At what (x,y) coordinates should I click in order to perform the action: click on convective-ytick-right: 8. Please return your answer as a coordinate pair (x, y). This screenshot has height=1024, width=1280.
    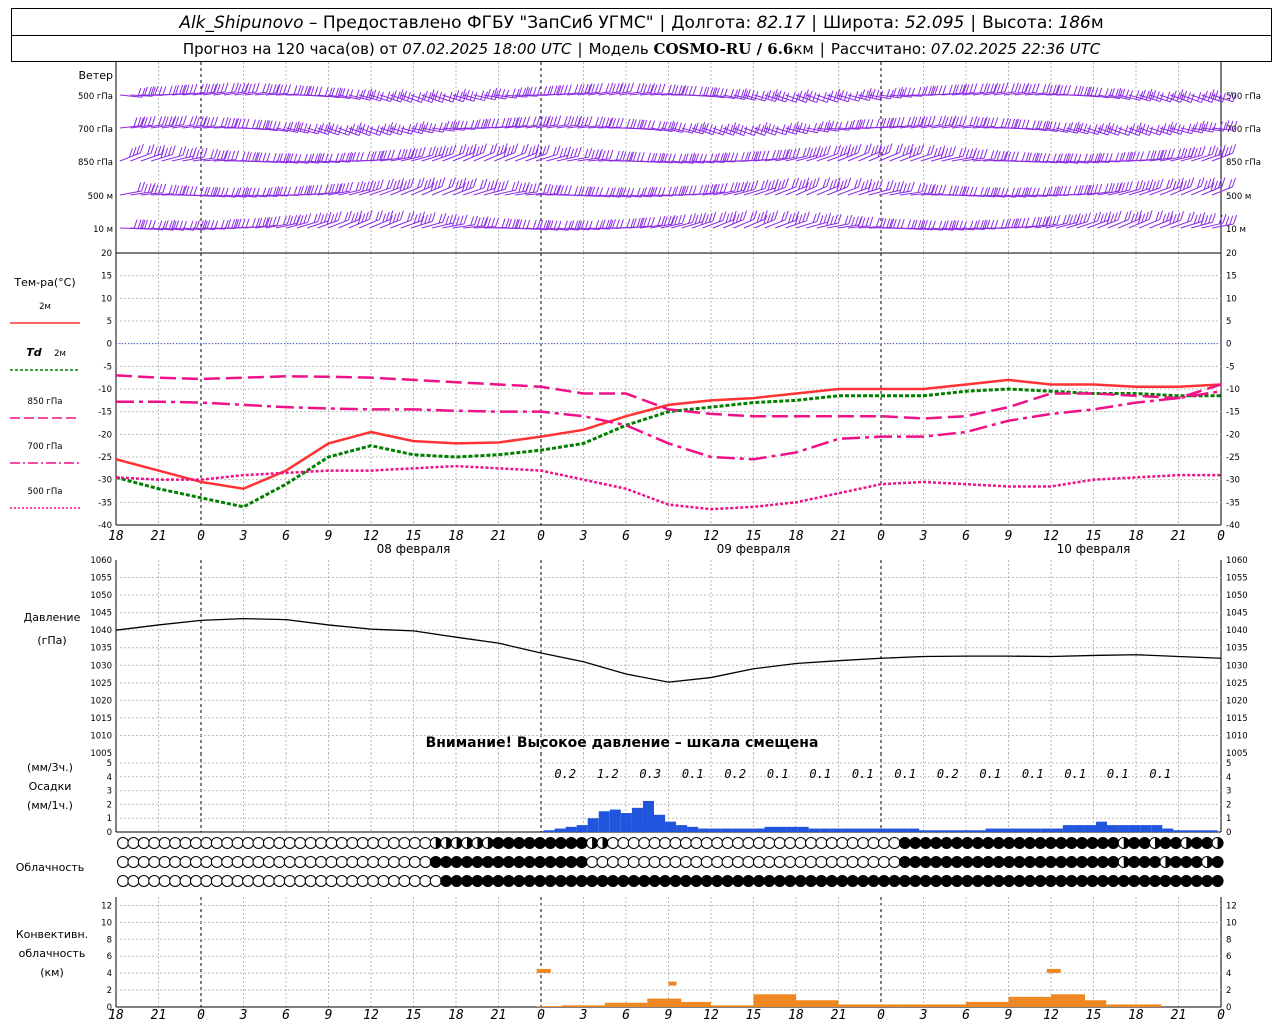
    Looking at the image, I should click on (1228, 940).